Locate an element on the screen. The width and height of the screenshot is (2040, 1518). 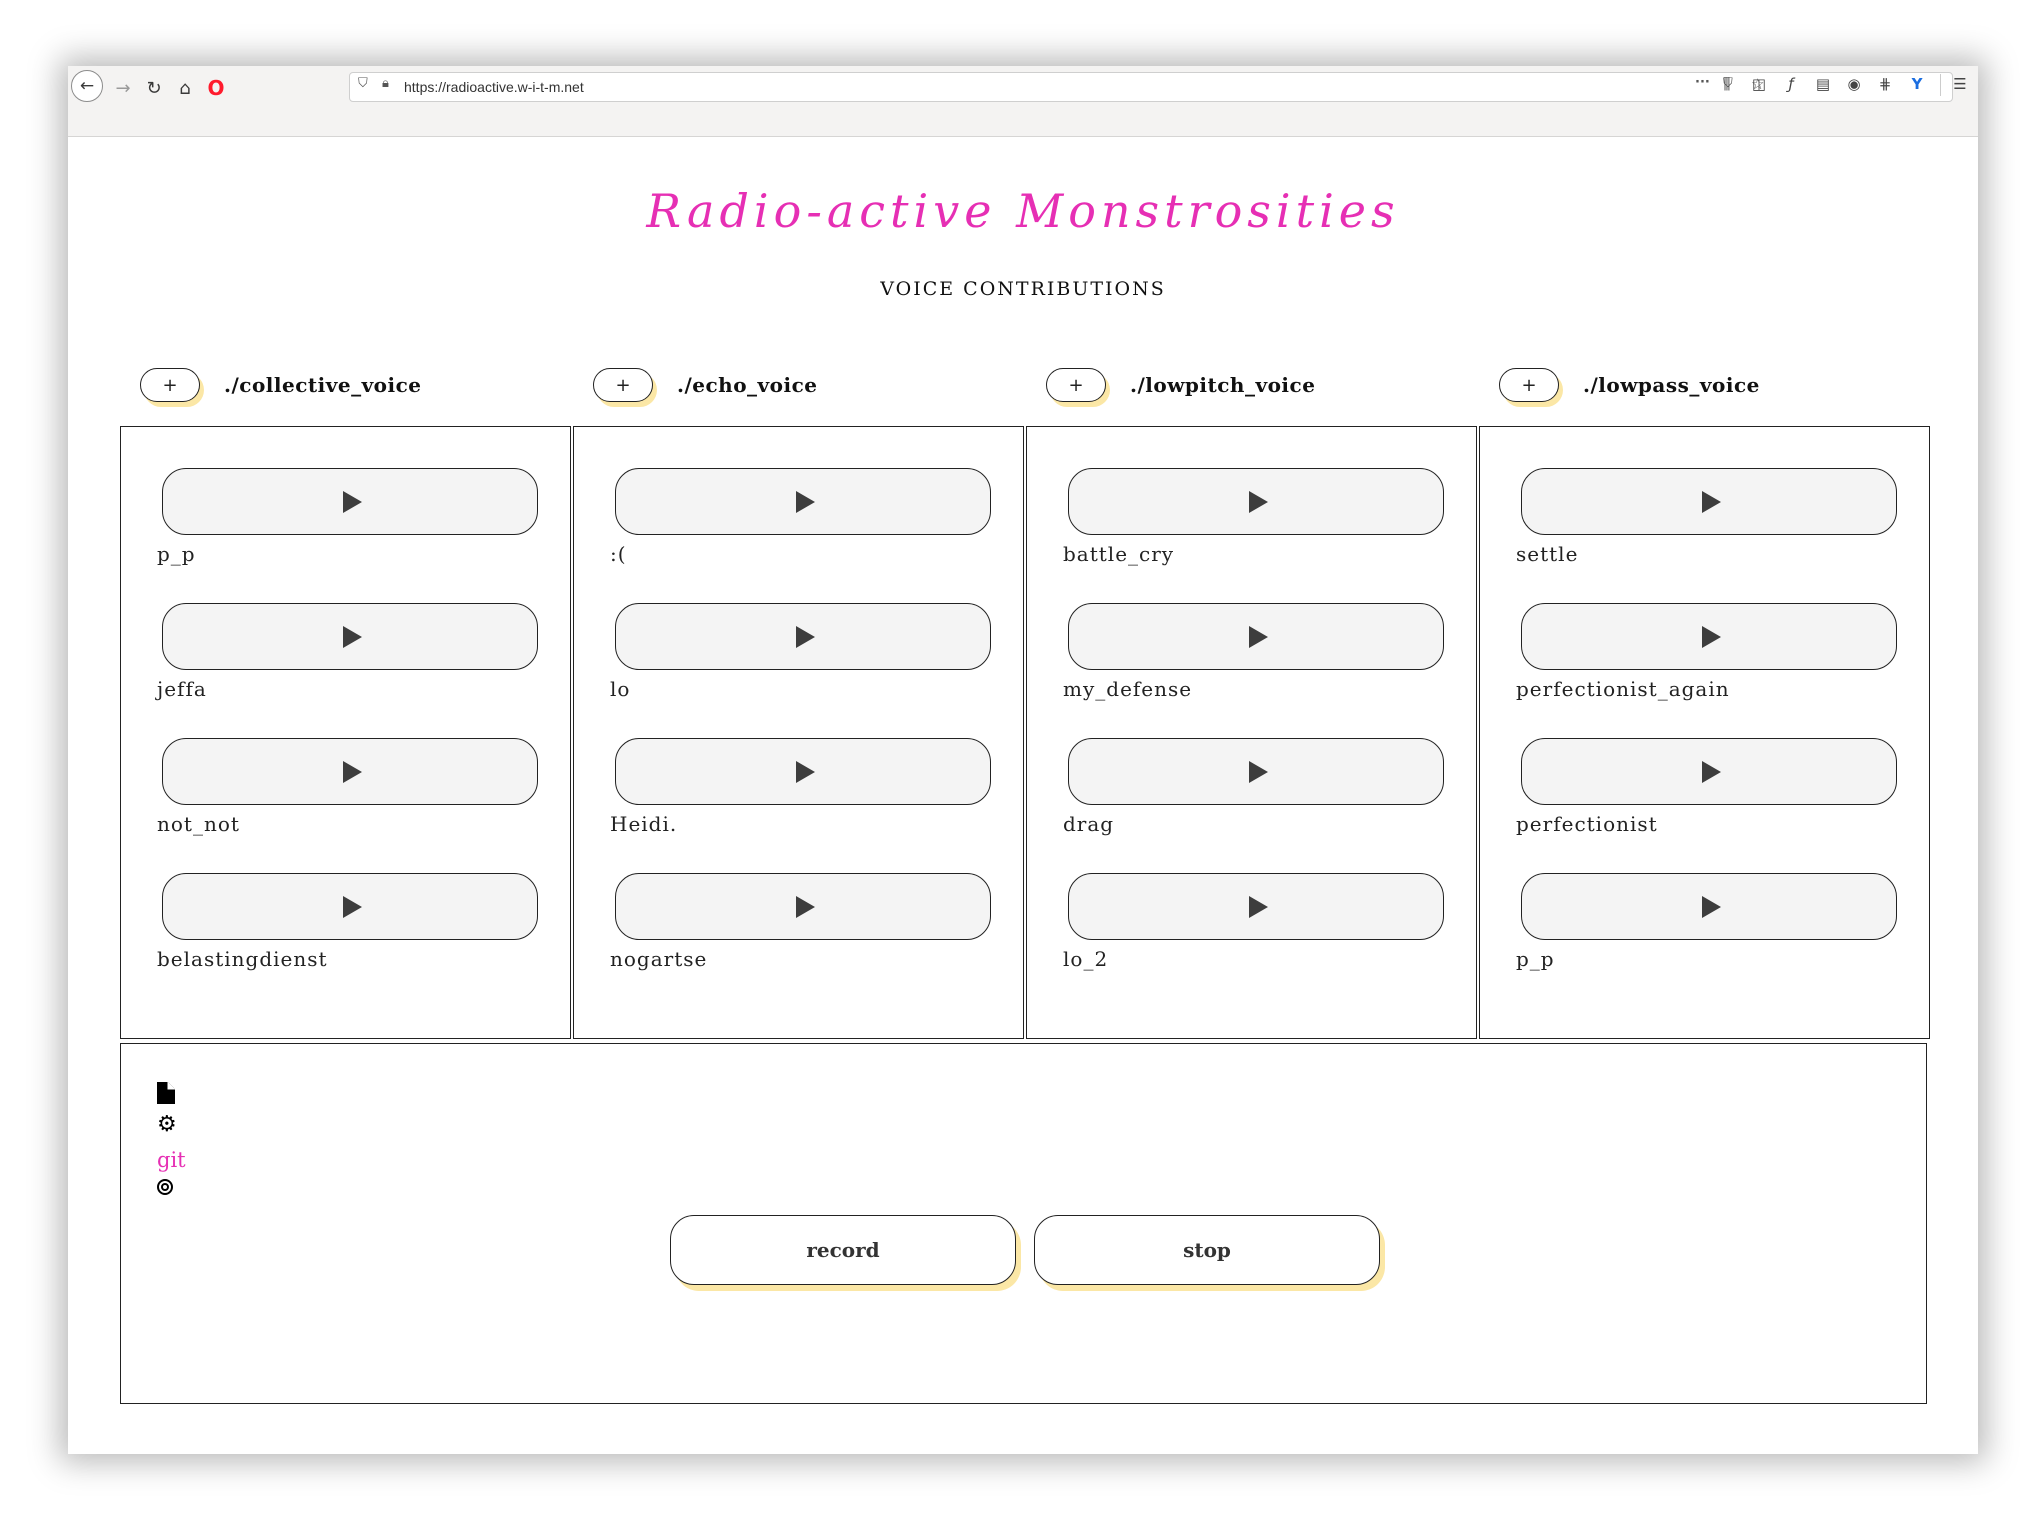
library-icon: ⫼ is located at coordinates (1727, 84).